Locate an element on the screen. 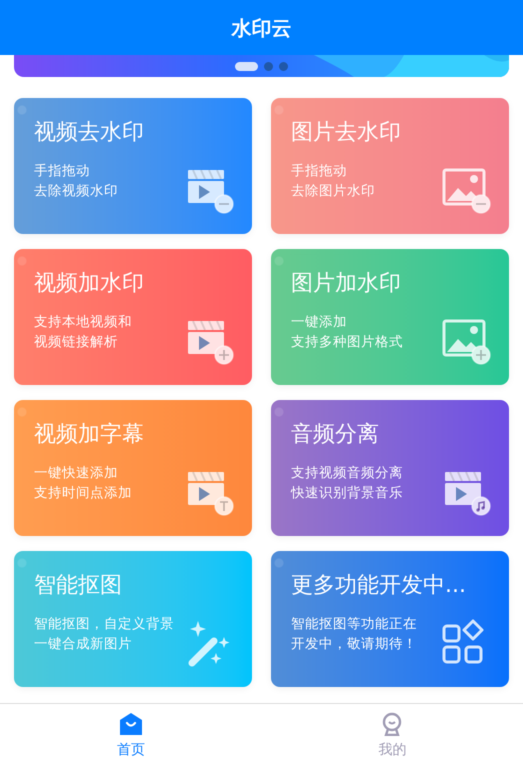 The width and height of the screenshot is (523, 765). tab-button: 首页 is located at coordinates (131, 734).